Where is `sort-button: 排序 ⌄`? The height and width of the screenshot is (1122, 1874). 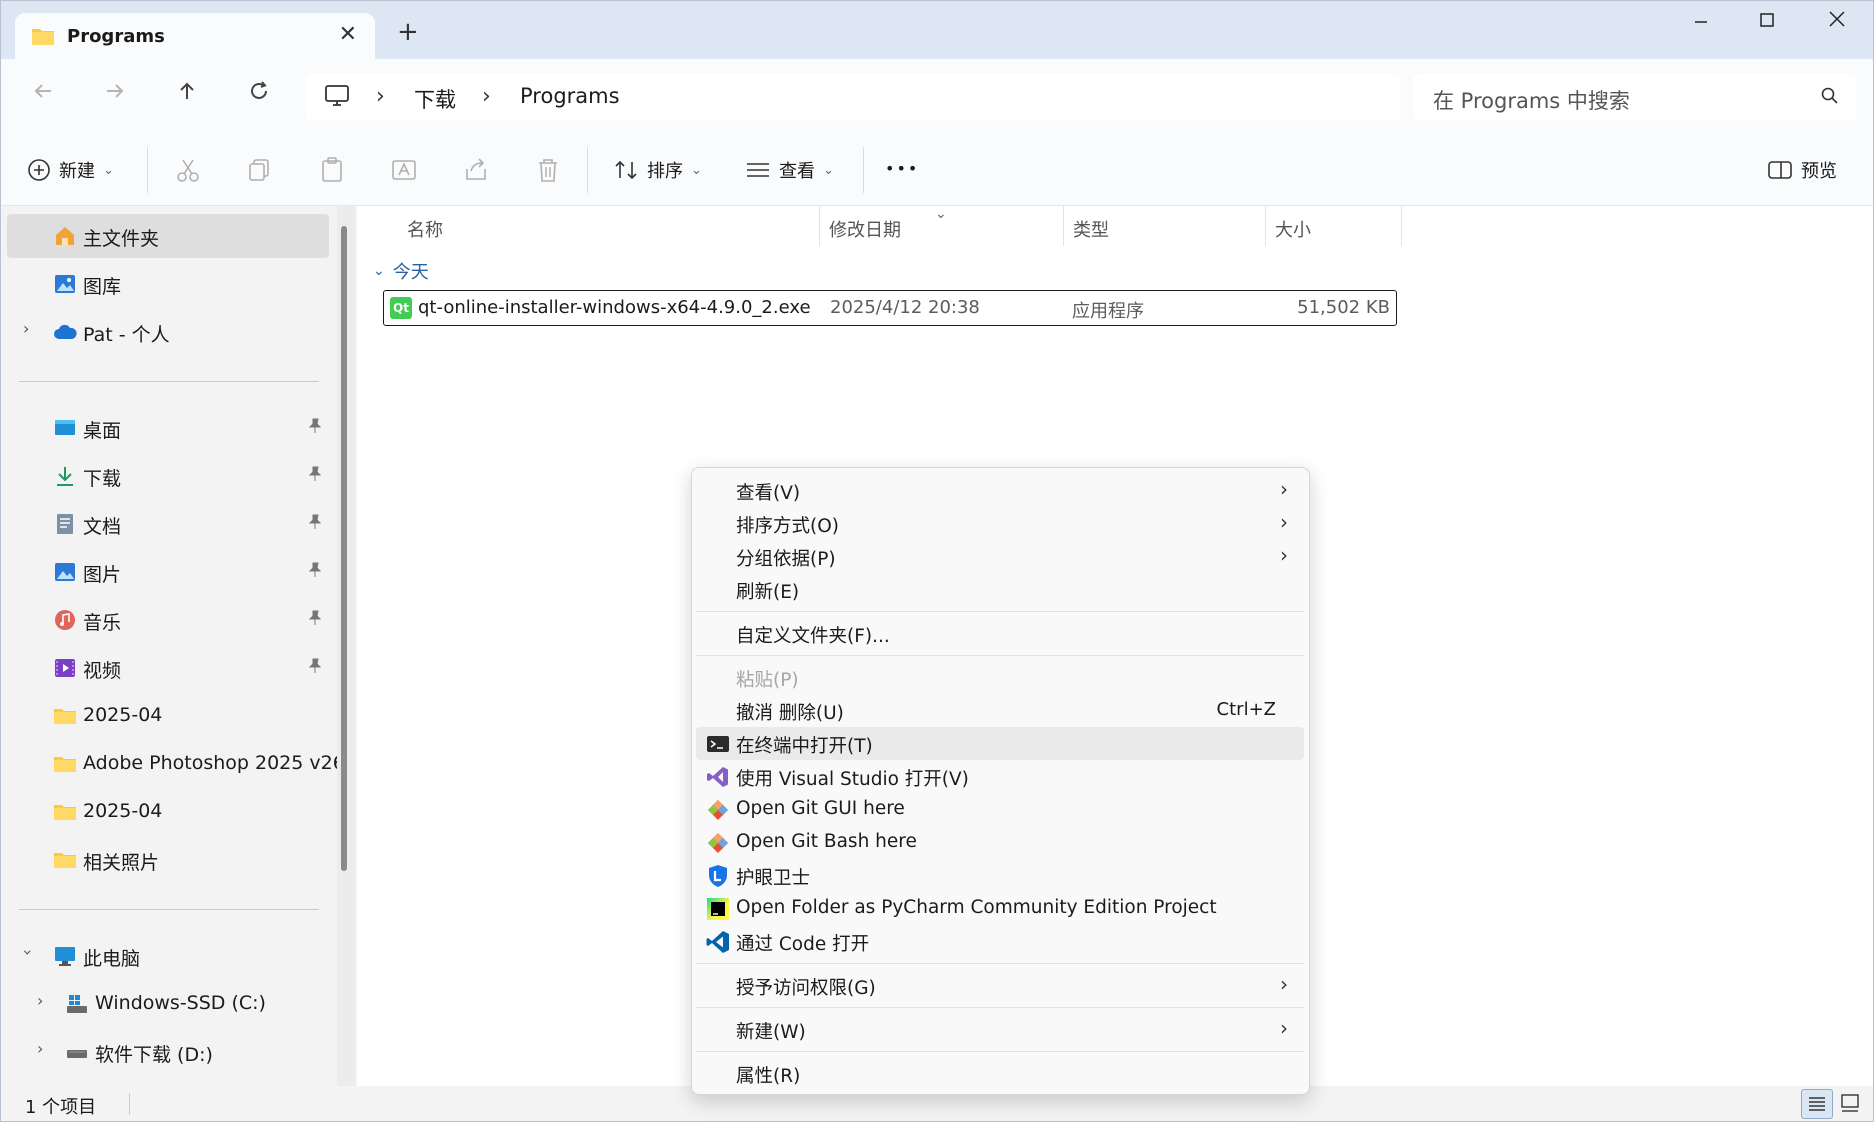 sort-button: 排序 ⌄ is located at coordinates (657, 170).